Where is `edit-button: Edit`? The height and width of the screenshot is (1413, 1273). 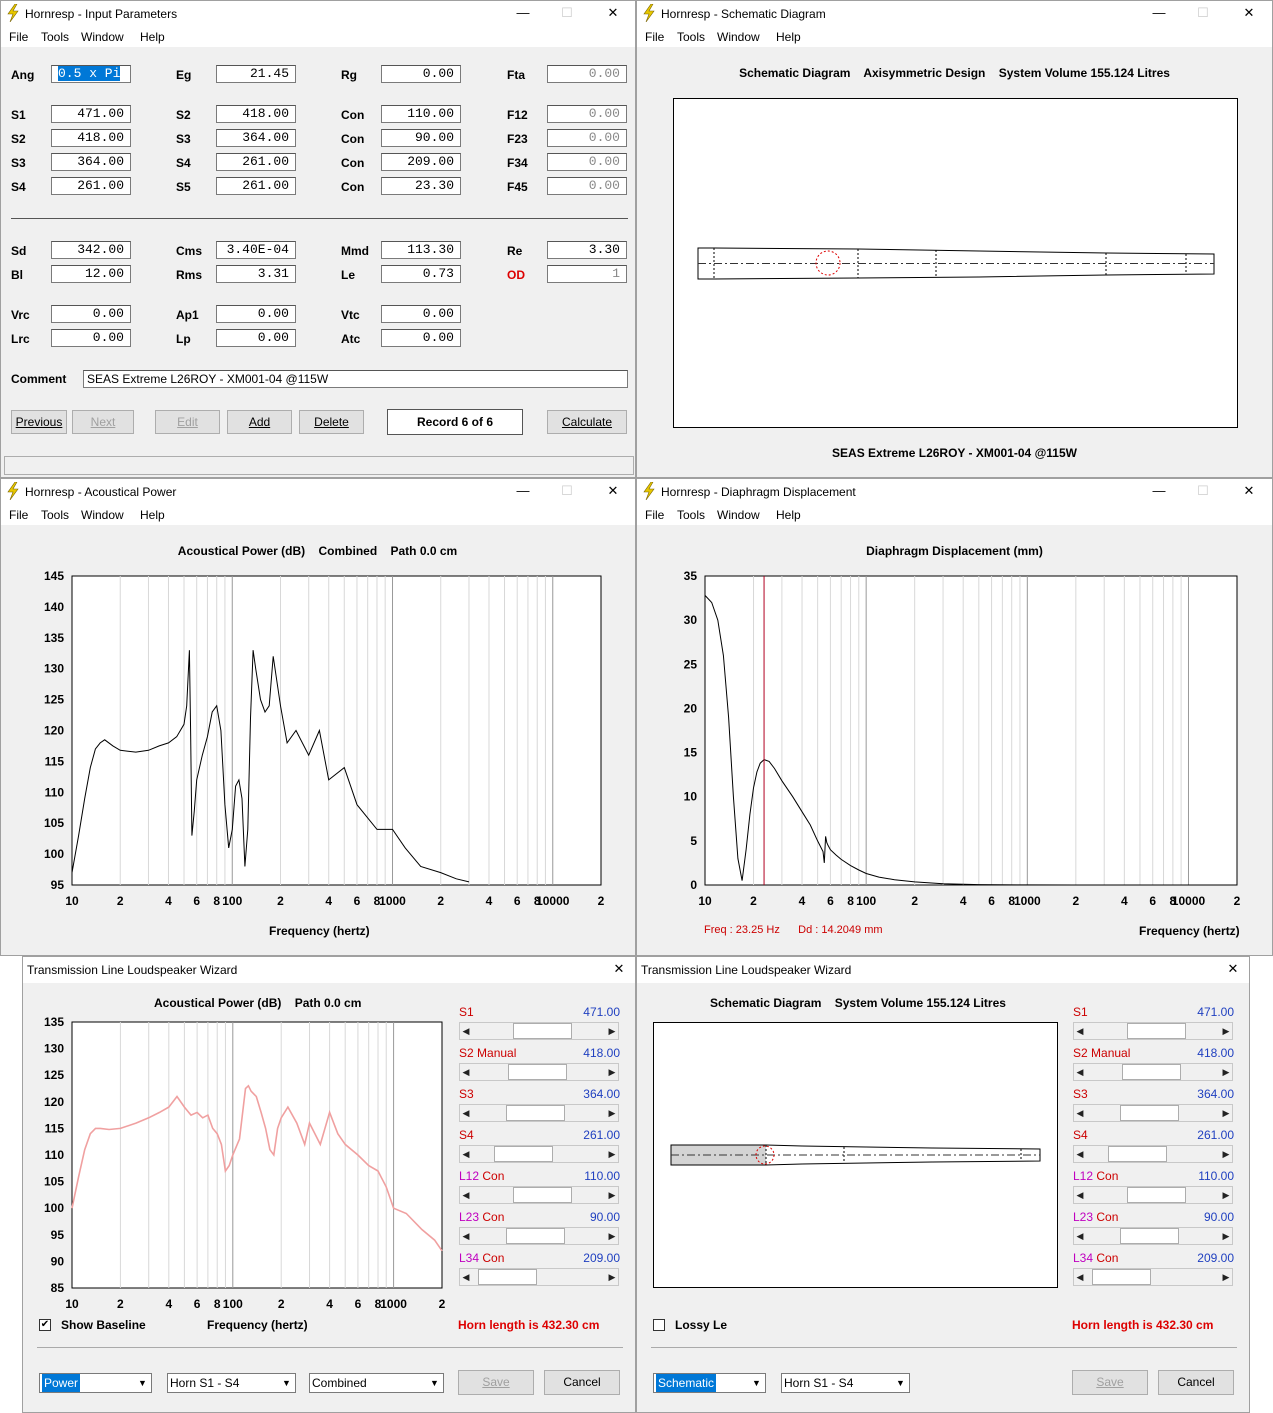 edit-button: Edit is located at coordinates (187, 422).